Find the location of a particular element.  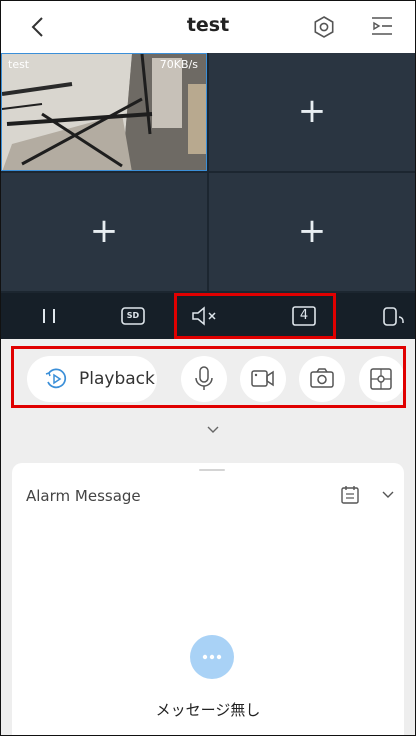

quality-label: SD is located at coordinates (133, 315).